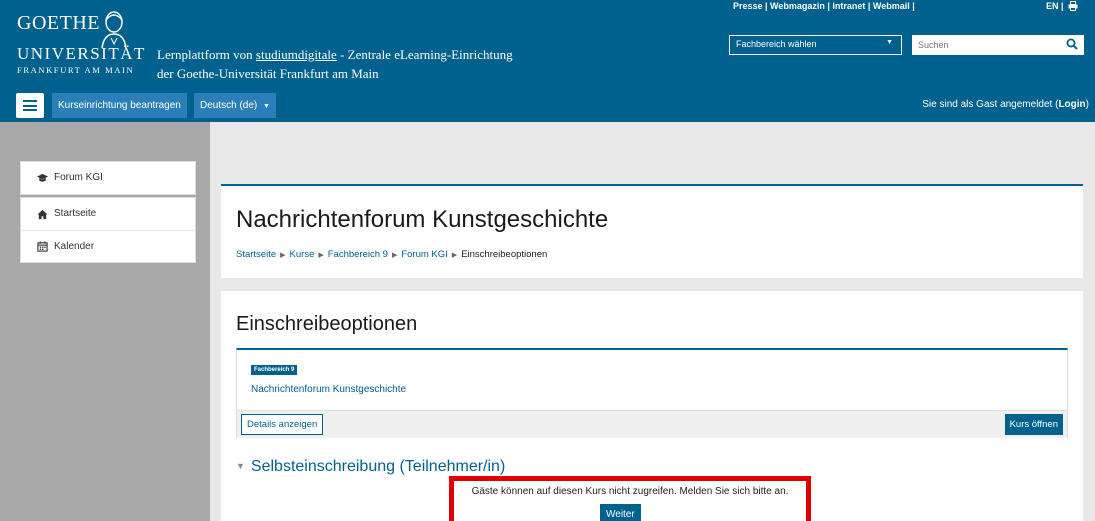  What do you see at coordinates (274, 370) in the screenshot?
I see `category-badge: Fachbereich 9` at bounding box center [274, 370].